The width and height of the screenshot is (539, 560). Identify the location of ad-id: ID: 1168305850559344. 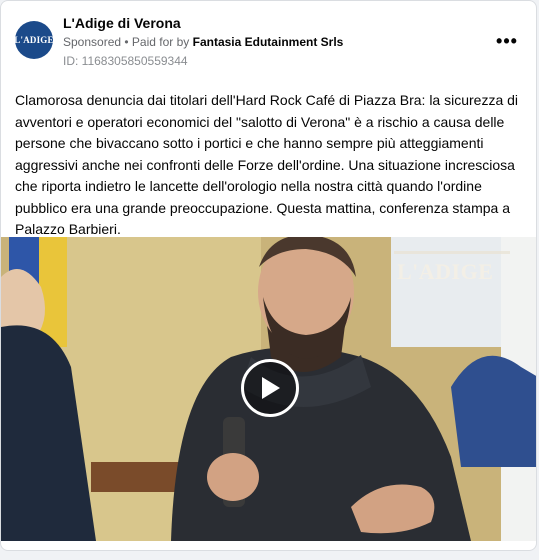
(125, 61).